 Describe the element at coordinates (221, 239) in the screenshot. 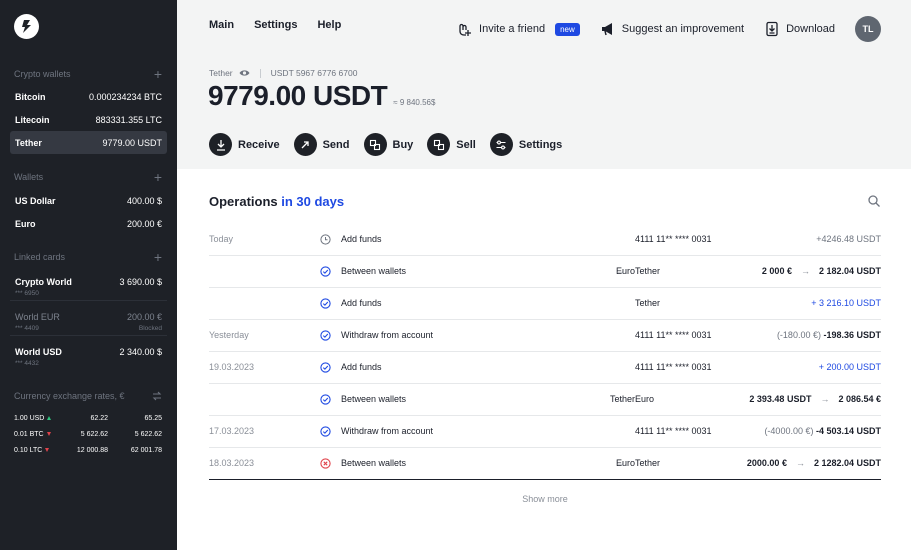

I see `operation-date: Today` at that location.